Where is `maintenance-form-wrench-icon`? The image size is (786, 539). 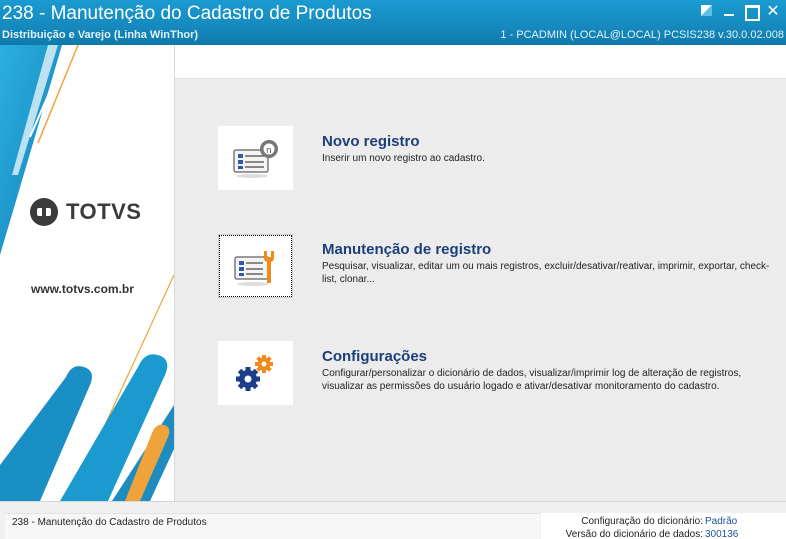 maintenance-form-wrench-icon is located at coordinates (254, 268).